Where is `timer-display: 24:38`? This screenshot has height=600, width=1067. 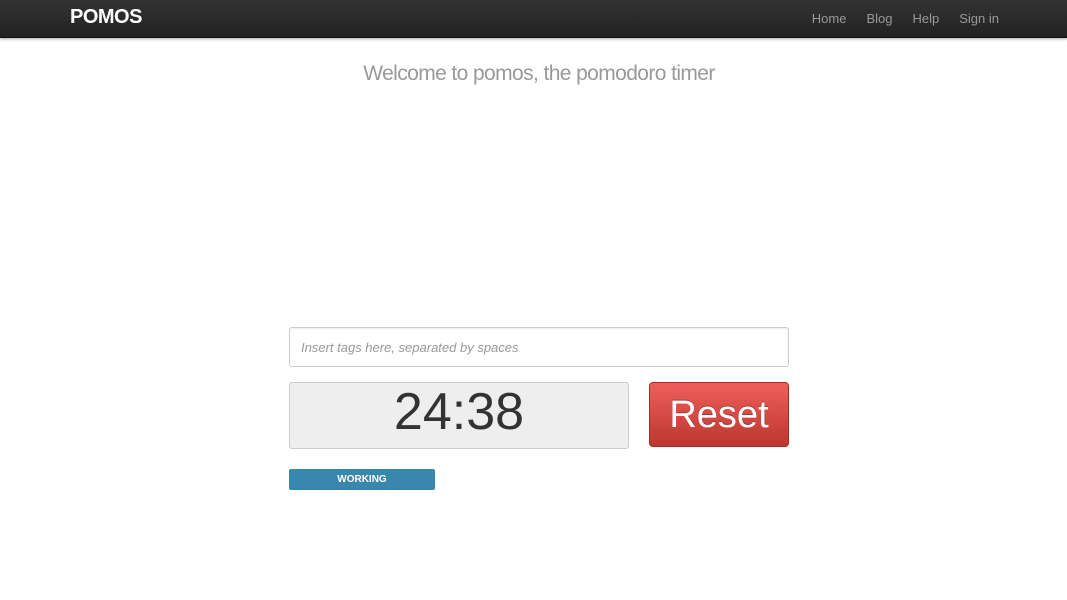 timer-display: 24:38 is located at coordinates (459, 415).